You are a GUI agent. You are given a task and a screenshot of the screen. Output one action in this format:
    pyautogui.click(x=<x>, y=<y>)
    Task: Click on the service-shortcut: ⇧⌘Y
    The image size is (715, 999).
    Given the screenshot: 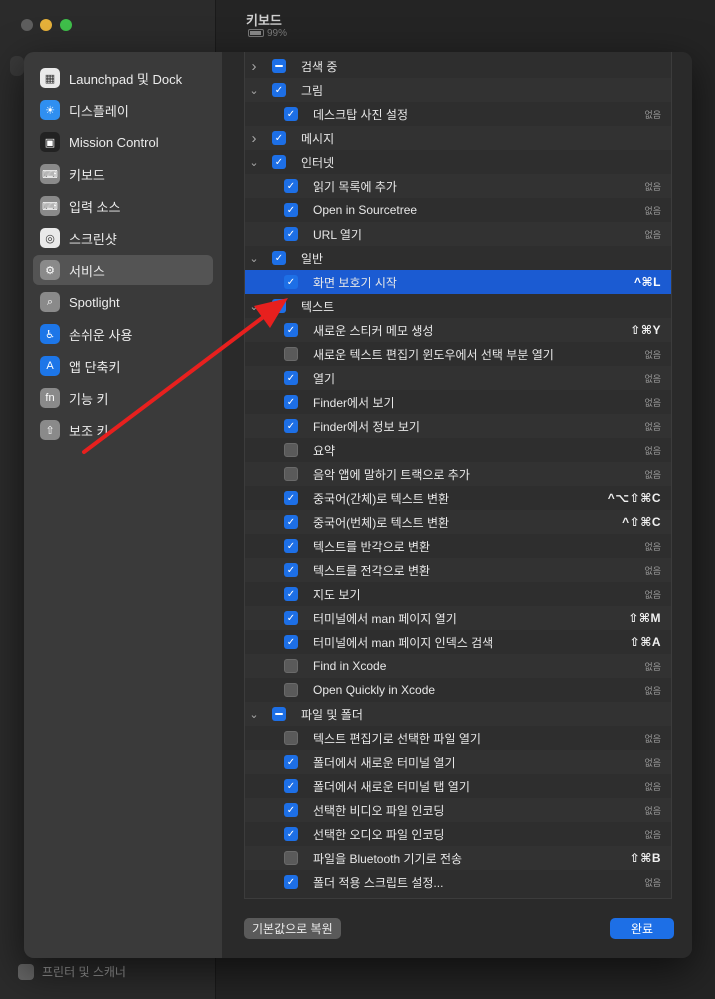 What is the action you would take?
    pyautogui.click(x=645, y=330)
    